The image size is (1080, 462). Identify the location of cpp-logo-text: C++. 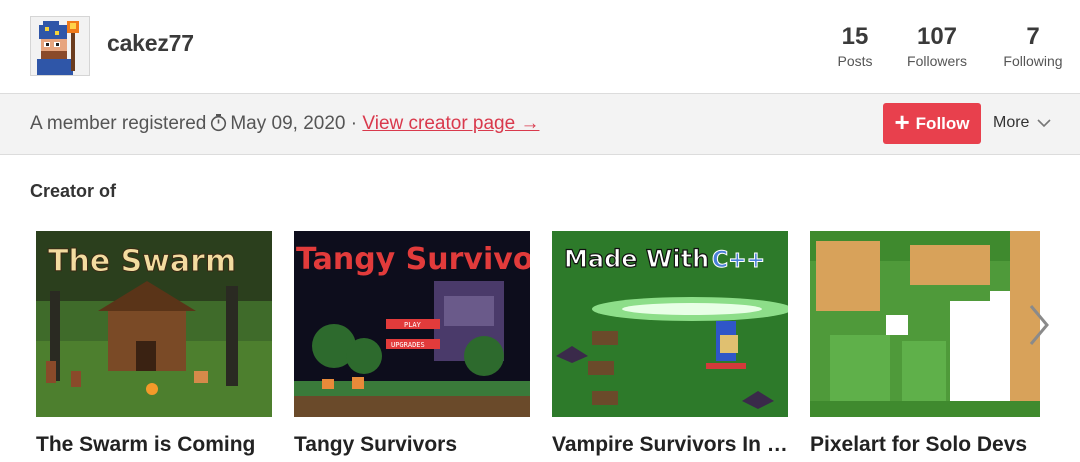
(738, 260).